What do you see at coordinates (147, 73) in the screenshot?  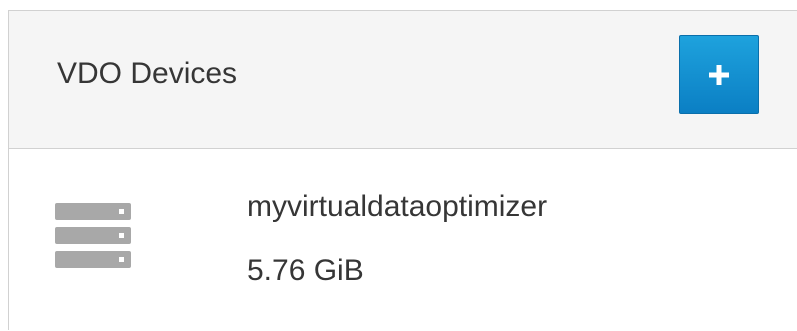 I see `panel-title: VDO Devices` at bounding box center [147, 73].